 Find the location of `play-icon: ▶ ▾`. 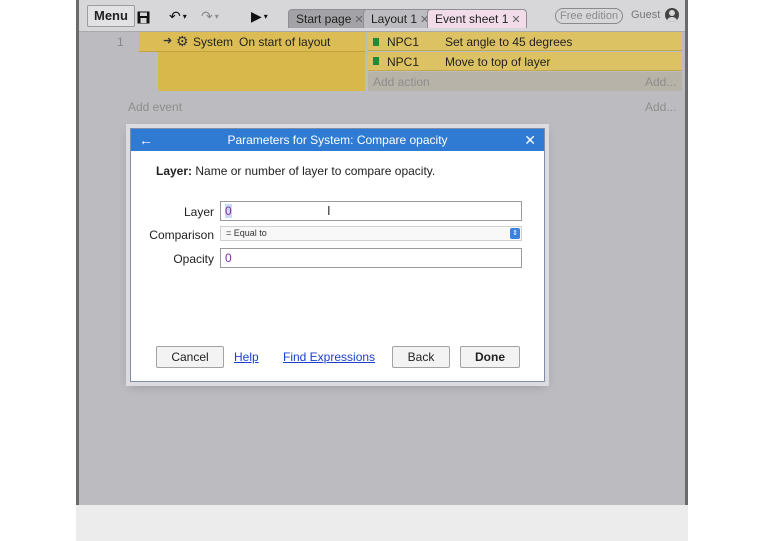

play-icon: ▶ ▾ is located at coordinates (259, 16).